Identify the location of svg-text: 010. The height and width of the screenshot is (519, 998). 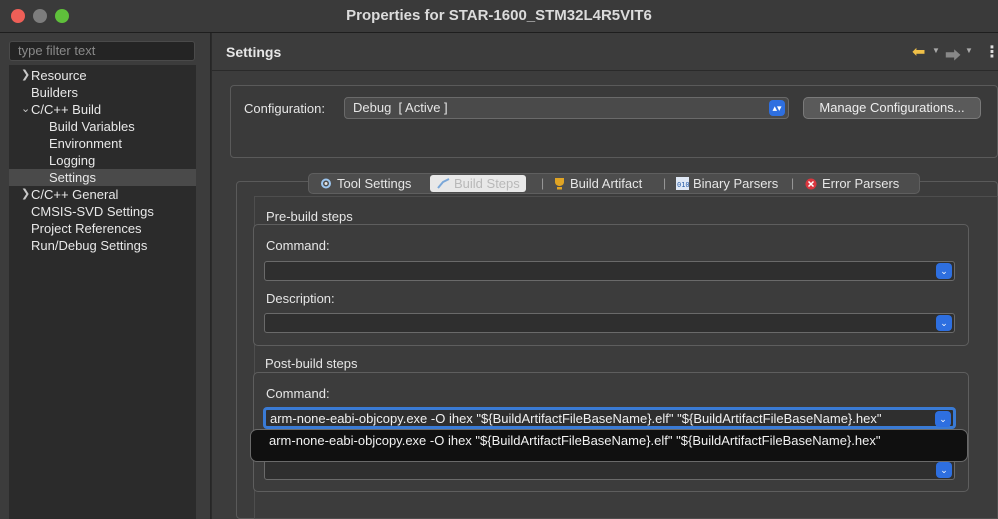
(683, 185).